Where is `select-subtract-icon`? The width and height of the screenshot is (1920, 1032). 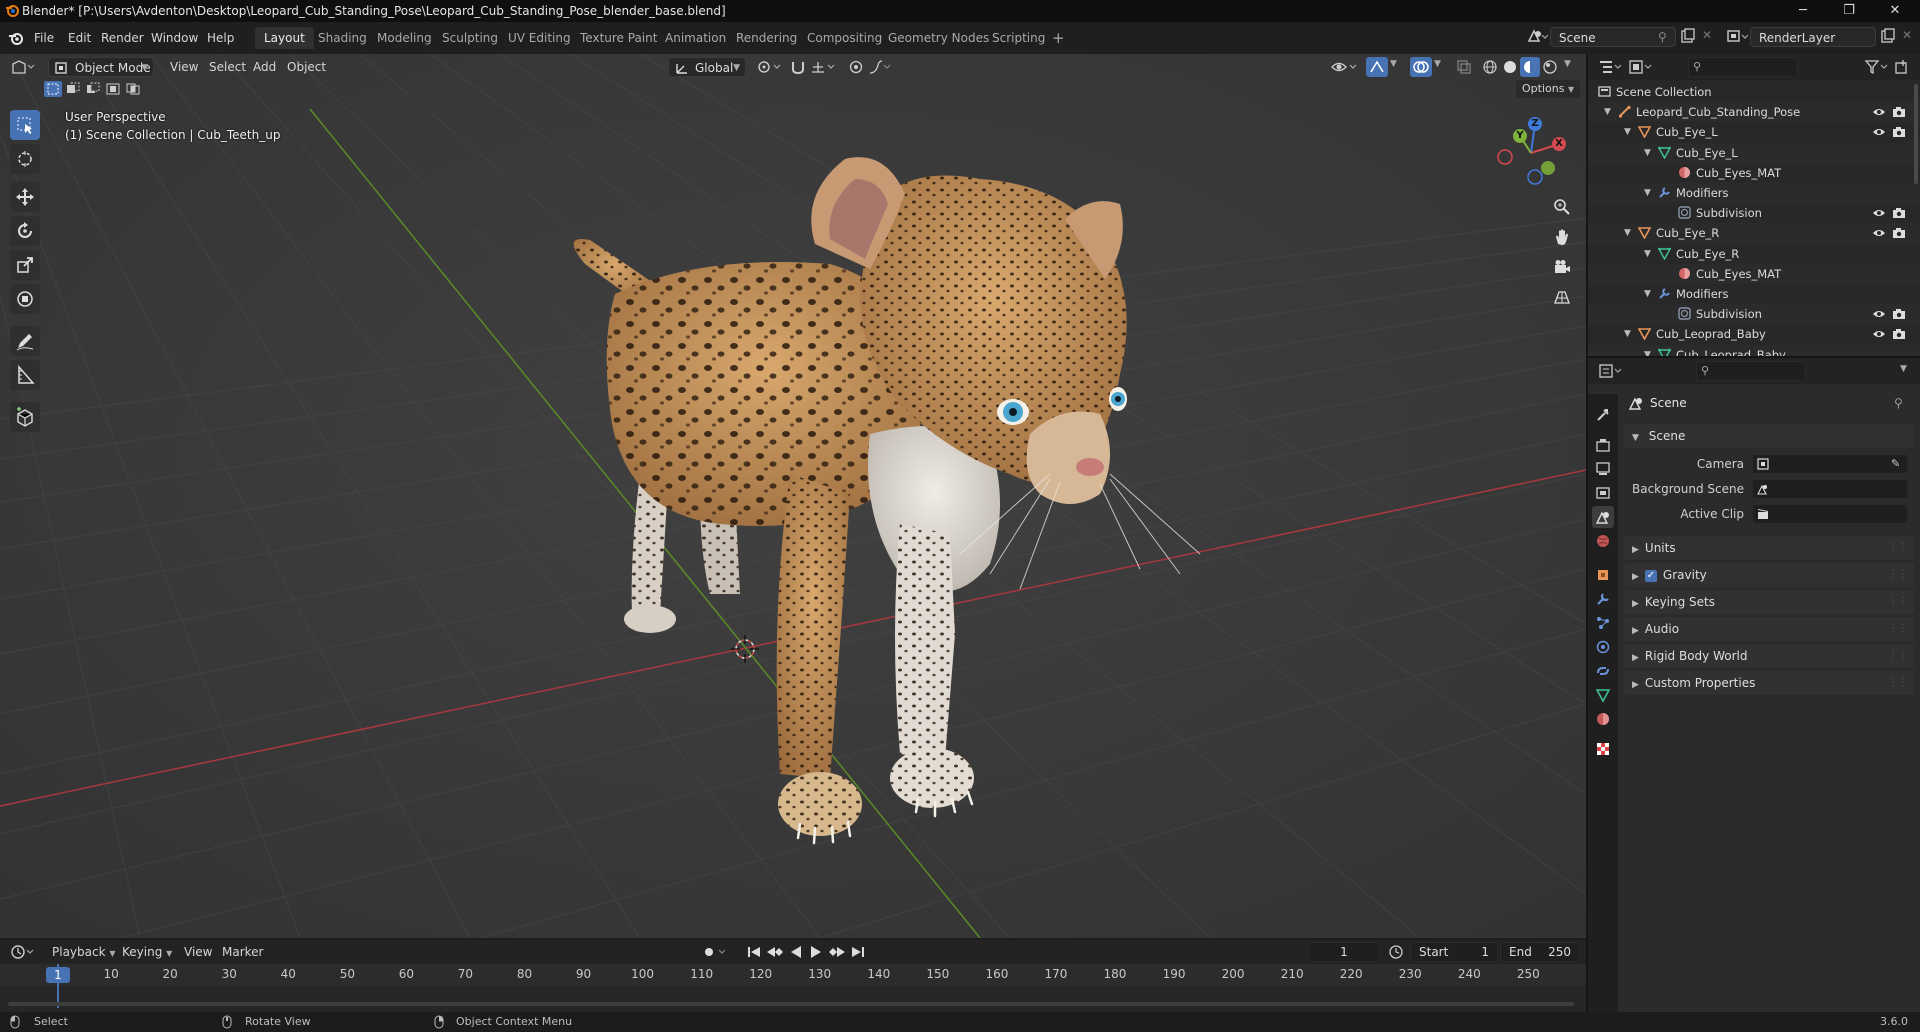 select-subtract-icon is located at coordinates (93, 89).